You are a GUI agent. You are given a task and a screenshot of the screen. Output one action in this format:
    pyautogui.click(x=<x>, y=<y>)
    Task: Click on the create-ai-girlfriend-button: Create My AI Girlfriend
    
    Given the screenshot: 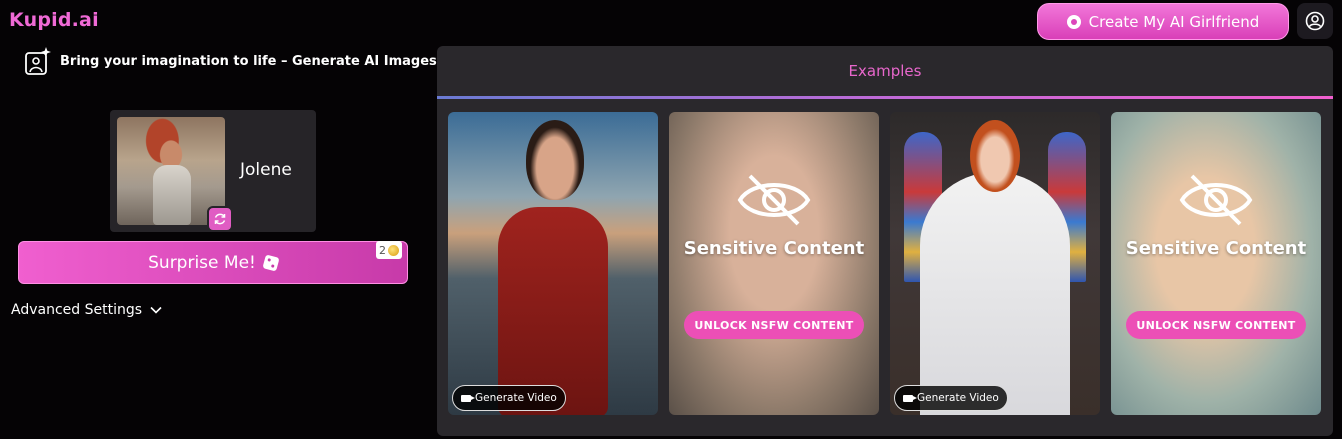 What is the action you would take?
    pyautogui.click(x=1163, y=21)
    